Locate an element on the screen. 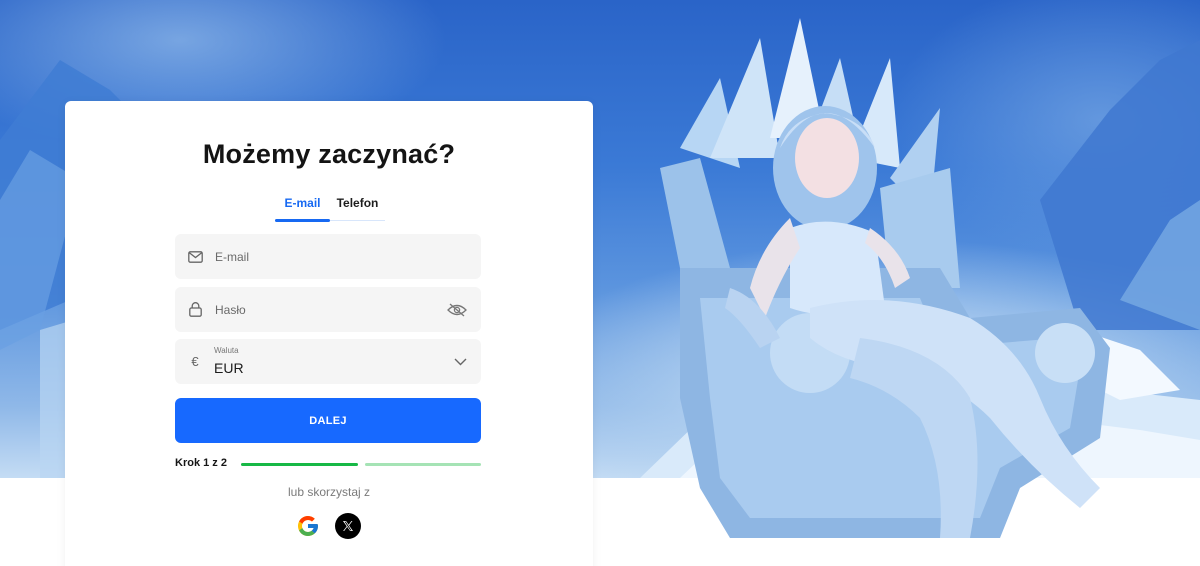 The width and height of the screenshot is (1200, 566). chevron-down-icon is located at coordinates (460, 362).